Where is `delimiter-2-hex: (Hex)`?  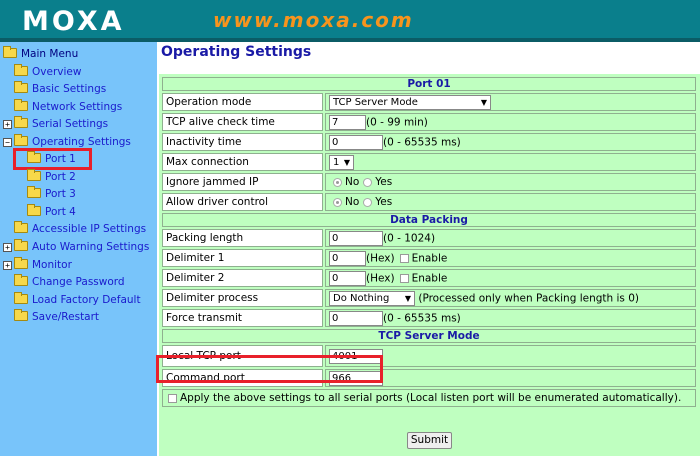 delimiter-2-hex: (Hex) is located at coordinates (380, 278).